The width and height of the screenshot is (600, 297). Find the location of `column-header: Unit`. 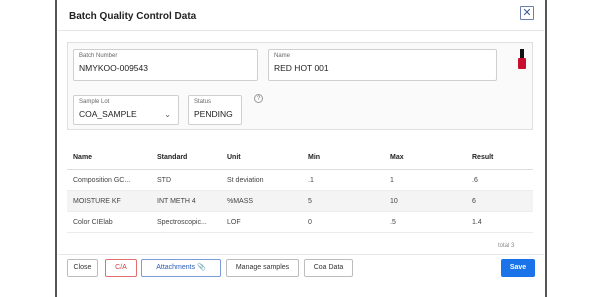

column-header: Unit is located at coordinates (261, 157).